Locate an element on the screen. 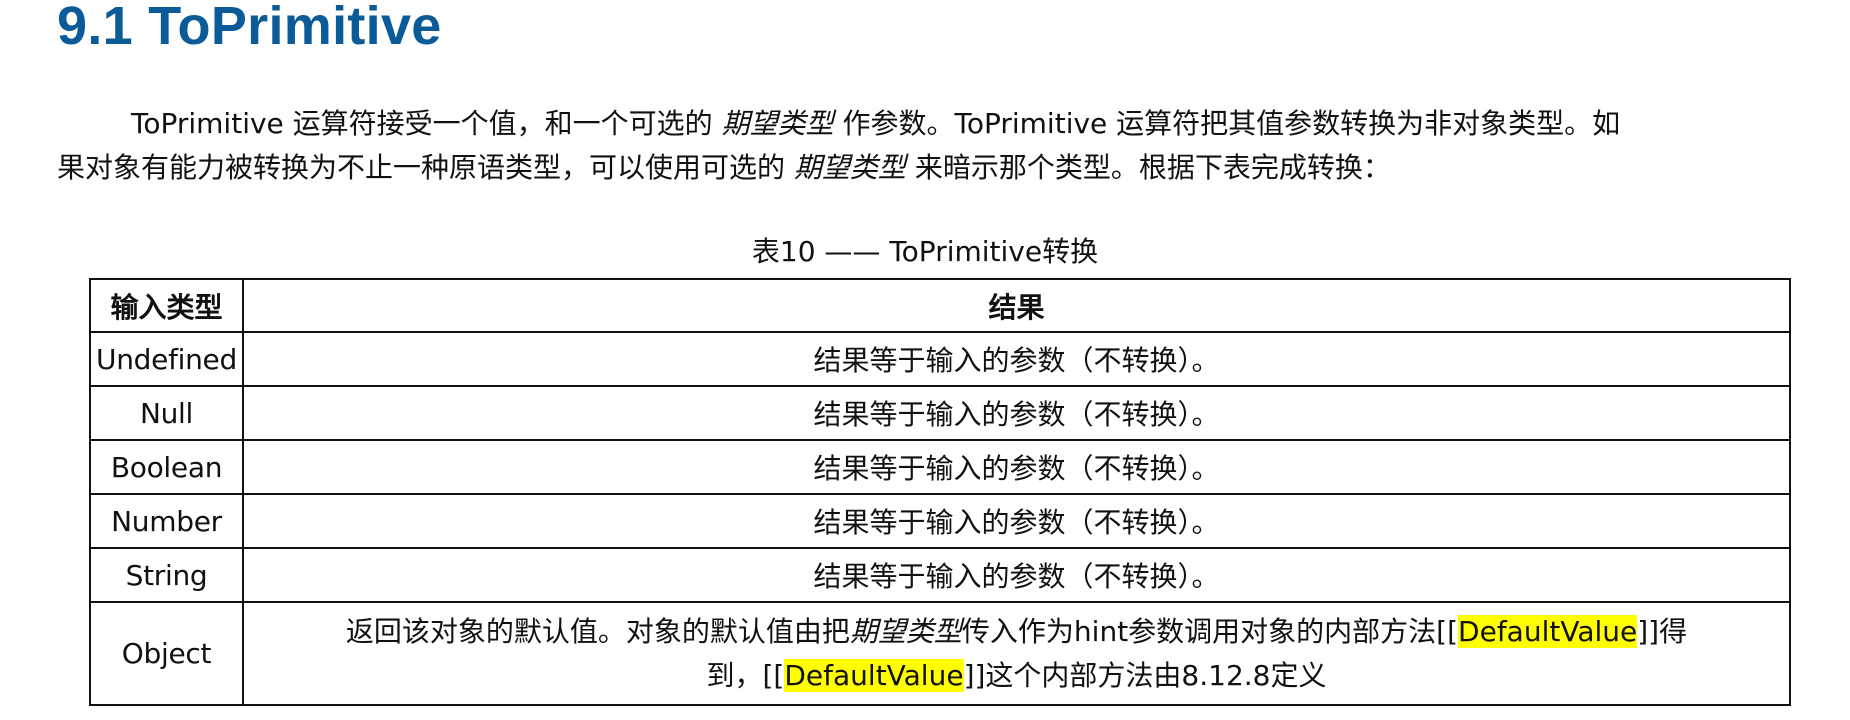 This screenshot has height=720, width=1850. table-caption: 表10 —— ToPrimitive转换 is located at coordinates (925, 251).